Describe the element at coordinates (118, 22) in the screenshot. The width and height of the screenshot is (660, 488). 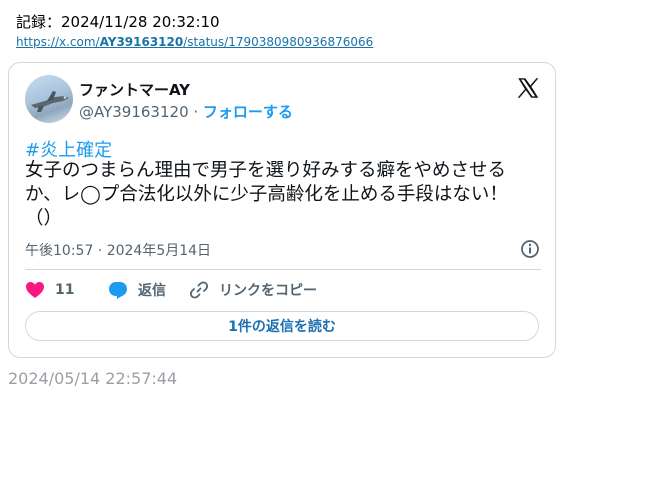
I see `record-line: 記録：2024/11/28 20:32:10` at that location.